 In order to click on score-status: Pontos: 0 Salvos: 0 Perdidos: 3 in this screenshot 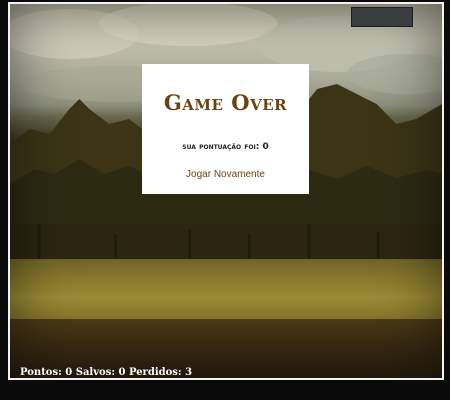, I will do `click(106, 372)`.